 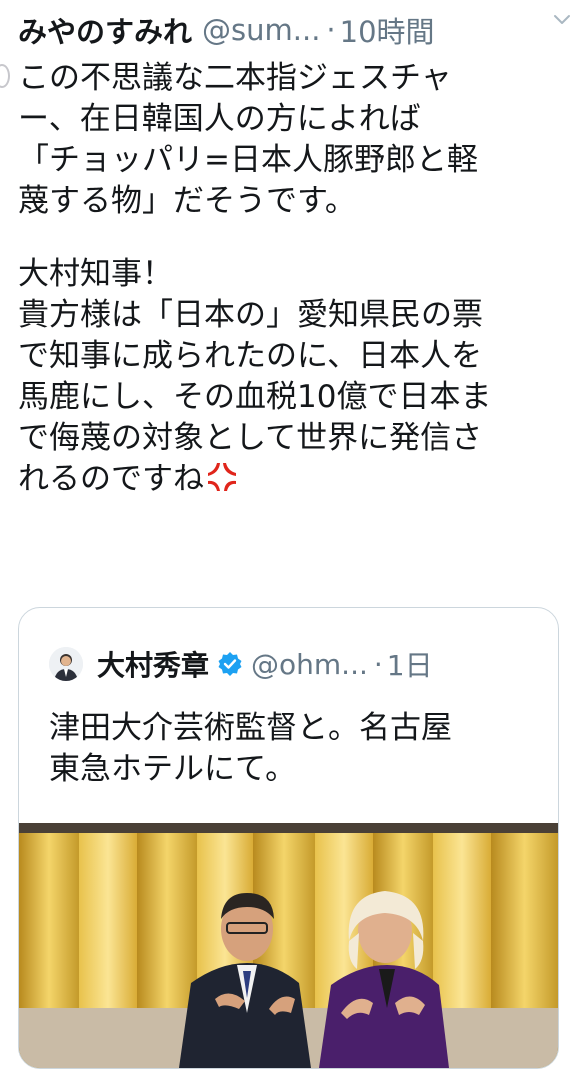 What do you see at coordinates (250, 315) in the screenshot?
I see `tweet-line: 貴方様は「日本の」愛知県民の票` at bounding box center [250, 315].